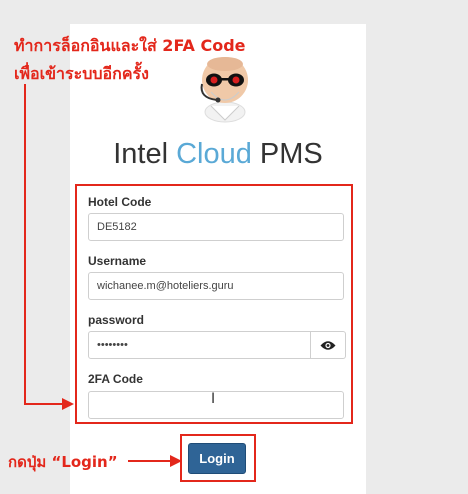 The width and height of the screenshot is (468, 494). I want to click on annotation-arrow-line-bottom, so click(150, 461).